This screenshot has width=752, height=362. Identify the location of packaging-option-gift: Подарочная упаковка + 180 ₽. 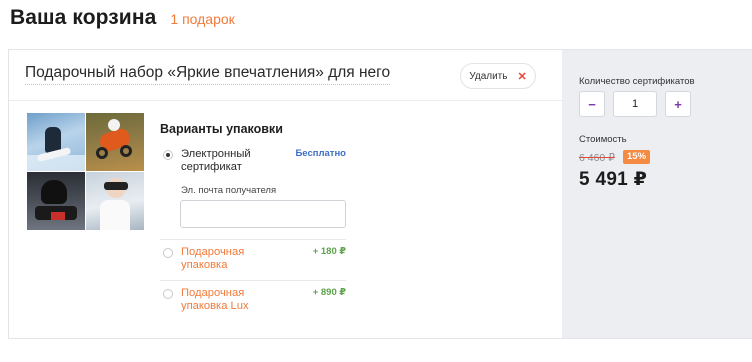
(253, 263).